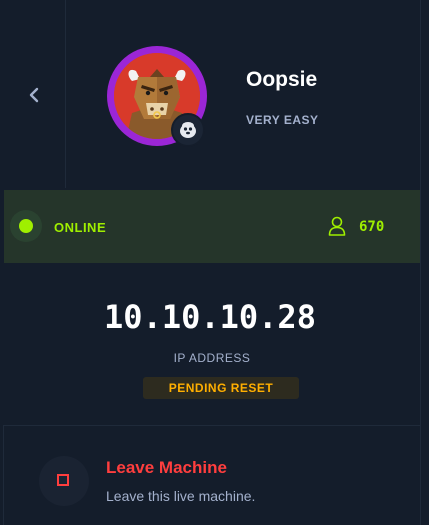  What do you see at coordinates (166, 467) in the screenshot?
I see `leave-machine-title: Leave Machine` at bounding box center [166, 467].